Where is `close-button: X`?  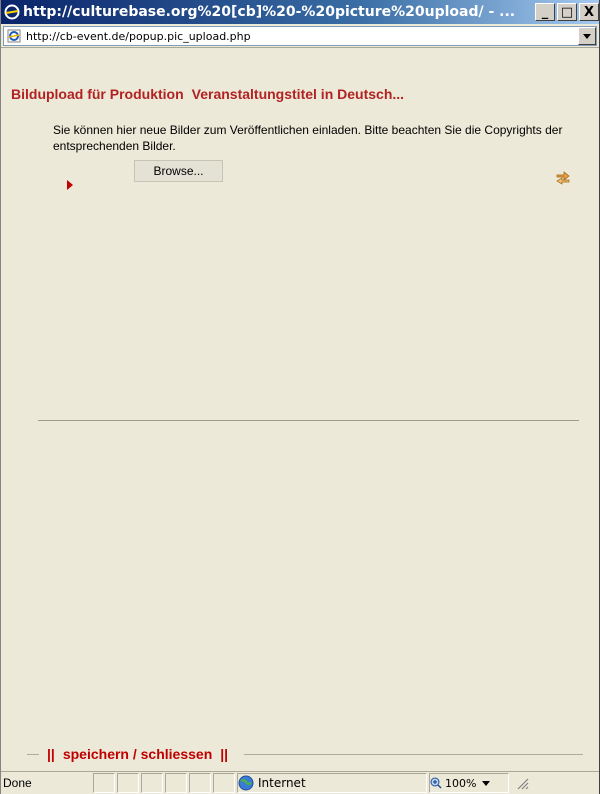 close-button: X is located at coordinates (589, 12).